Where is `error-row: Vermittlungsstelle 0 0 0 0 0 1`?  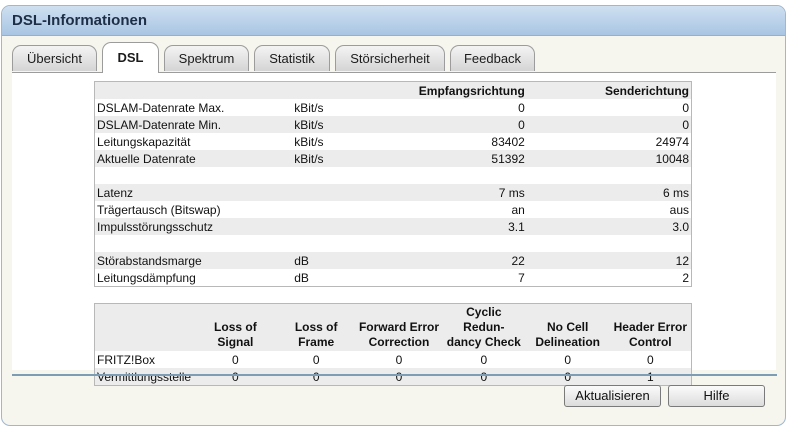 error-row: Vermittlungsstelle 0 0 0 0 0 1 is located at coordinates (393, 377).